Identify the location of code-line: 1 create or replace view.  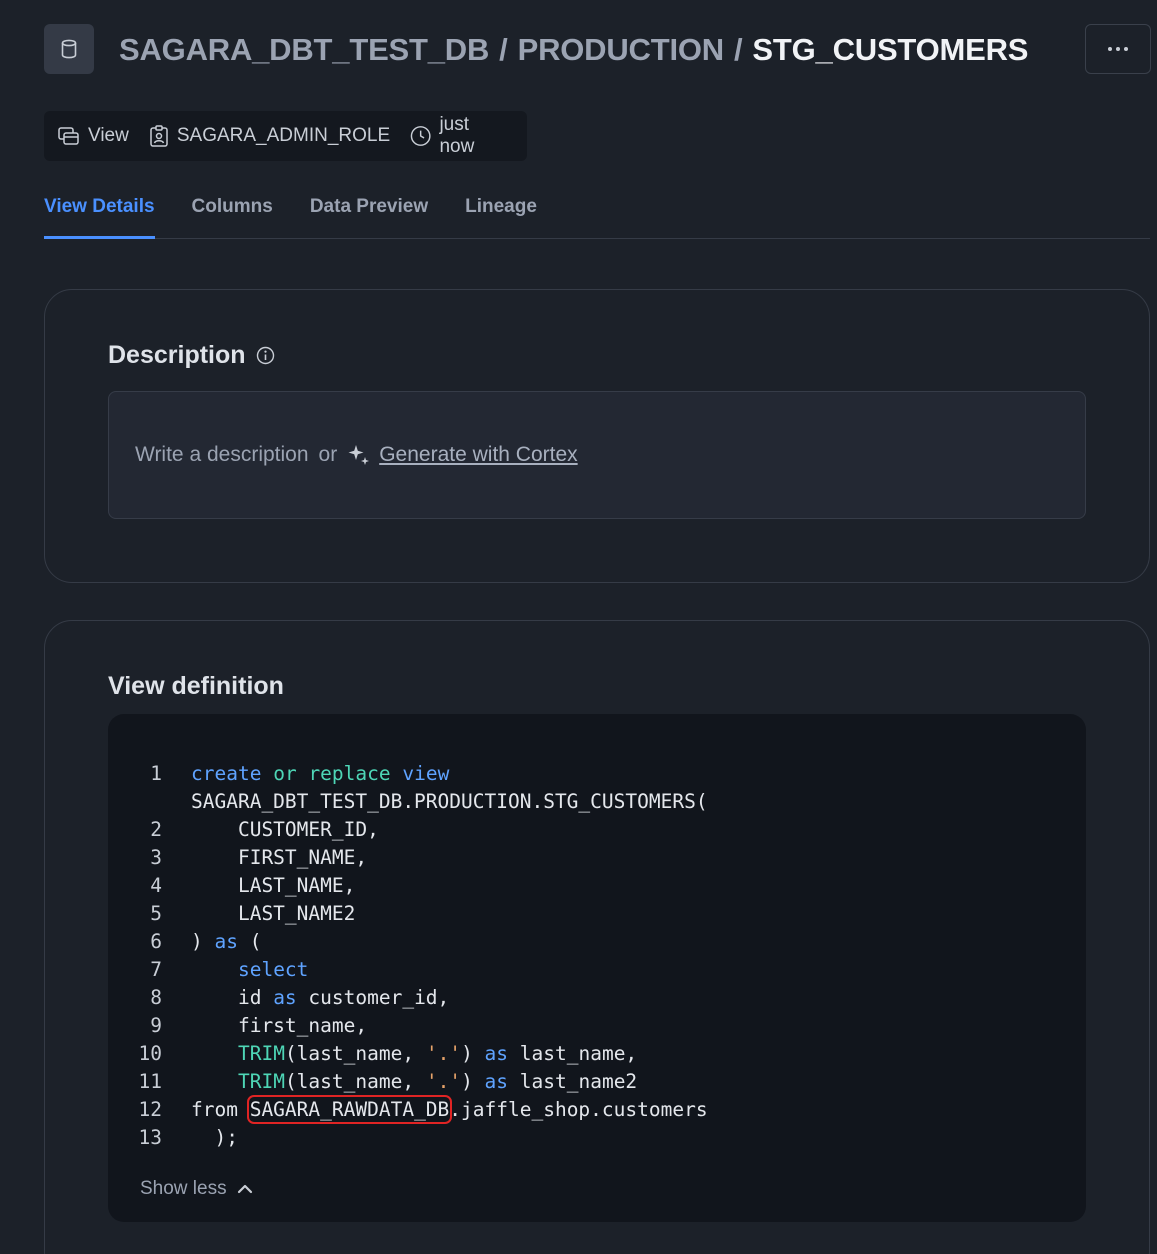
(408, 774).